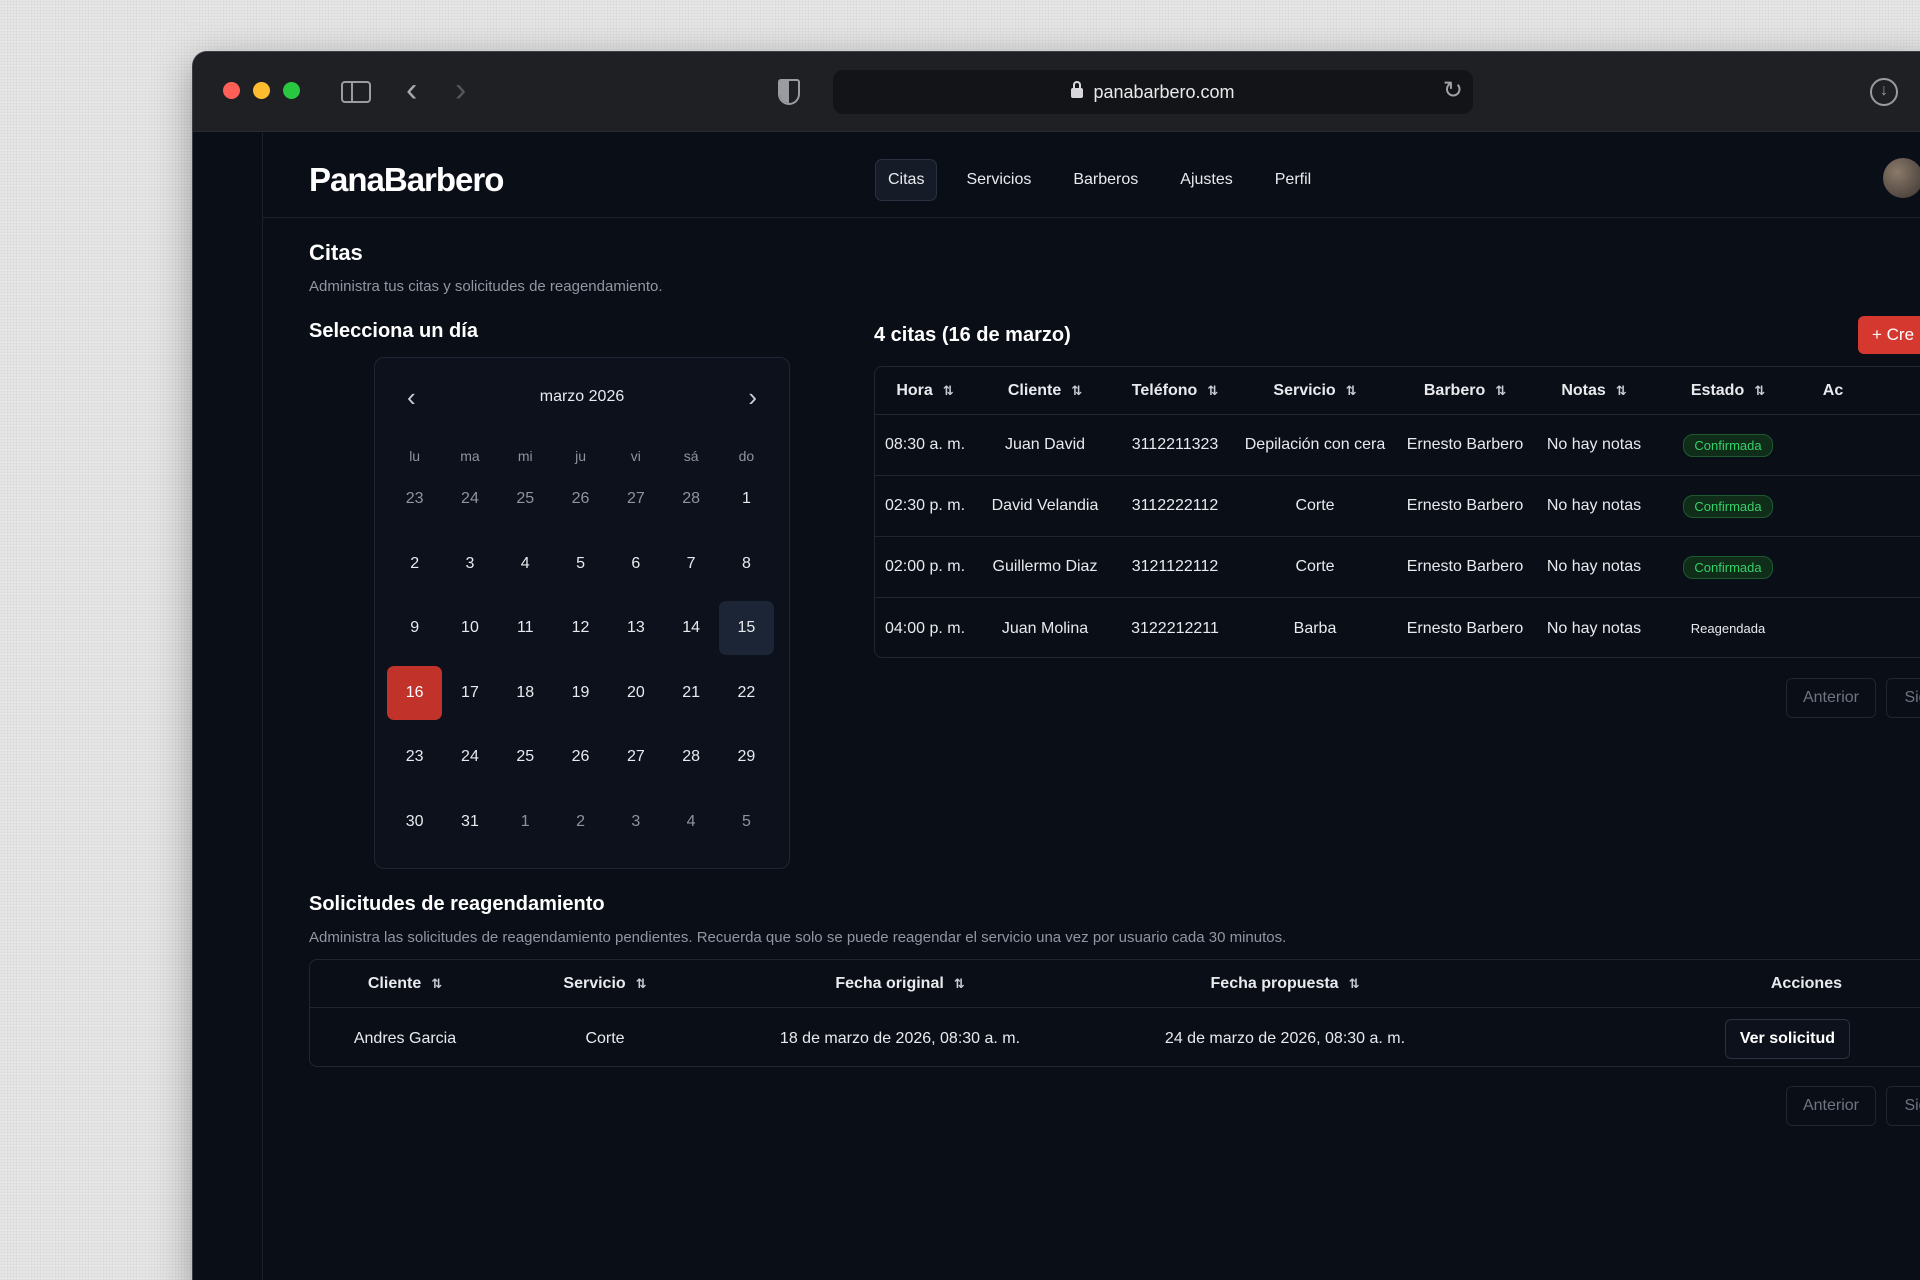  What do you see at coordinates (746, 628) in the screenshot?
I see `calendar-day: 15` at bounding box center [746, 628].